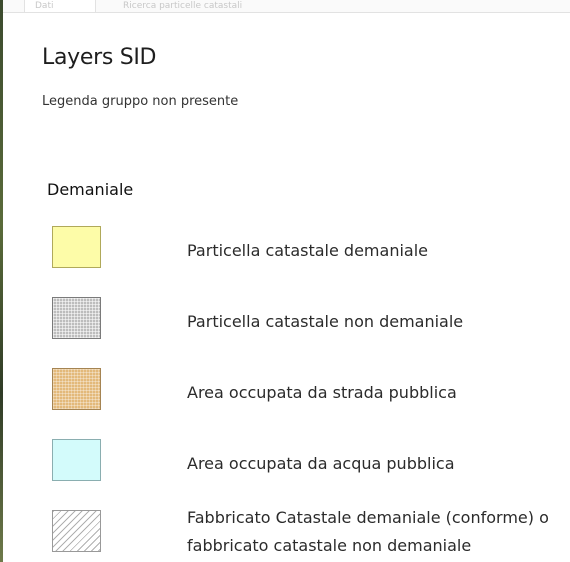 This screenshot has width=570, height=562. I want to click on legend-group-title: Demaniale, so click(90, 189).